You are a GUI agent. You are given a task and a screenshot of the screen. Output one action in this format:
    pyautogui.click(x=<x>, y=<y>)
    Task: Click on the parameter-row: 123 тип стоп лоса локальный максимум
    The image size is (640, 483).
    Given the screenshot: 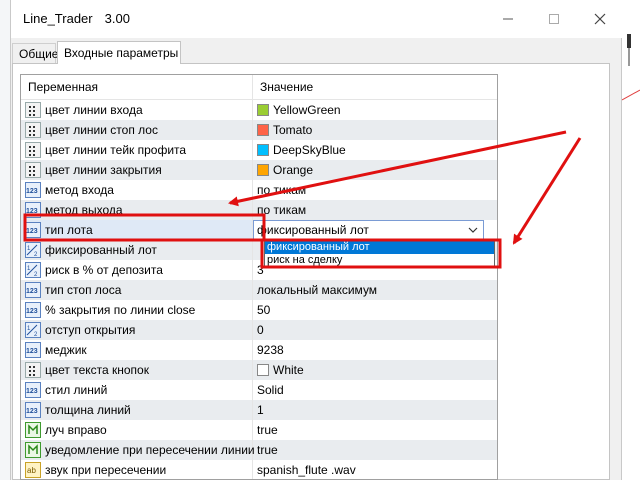 What is the action you would take?
    pyautogui.click(x=259, y=290)
    